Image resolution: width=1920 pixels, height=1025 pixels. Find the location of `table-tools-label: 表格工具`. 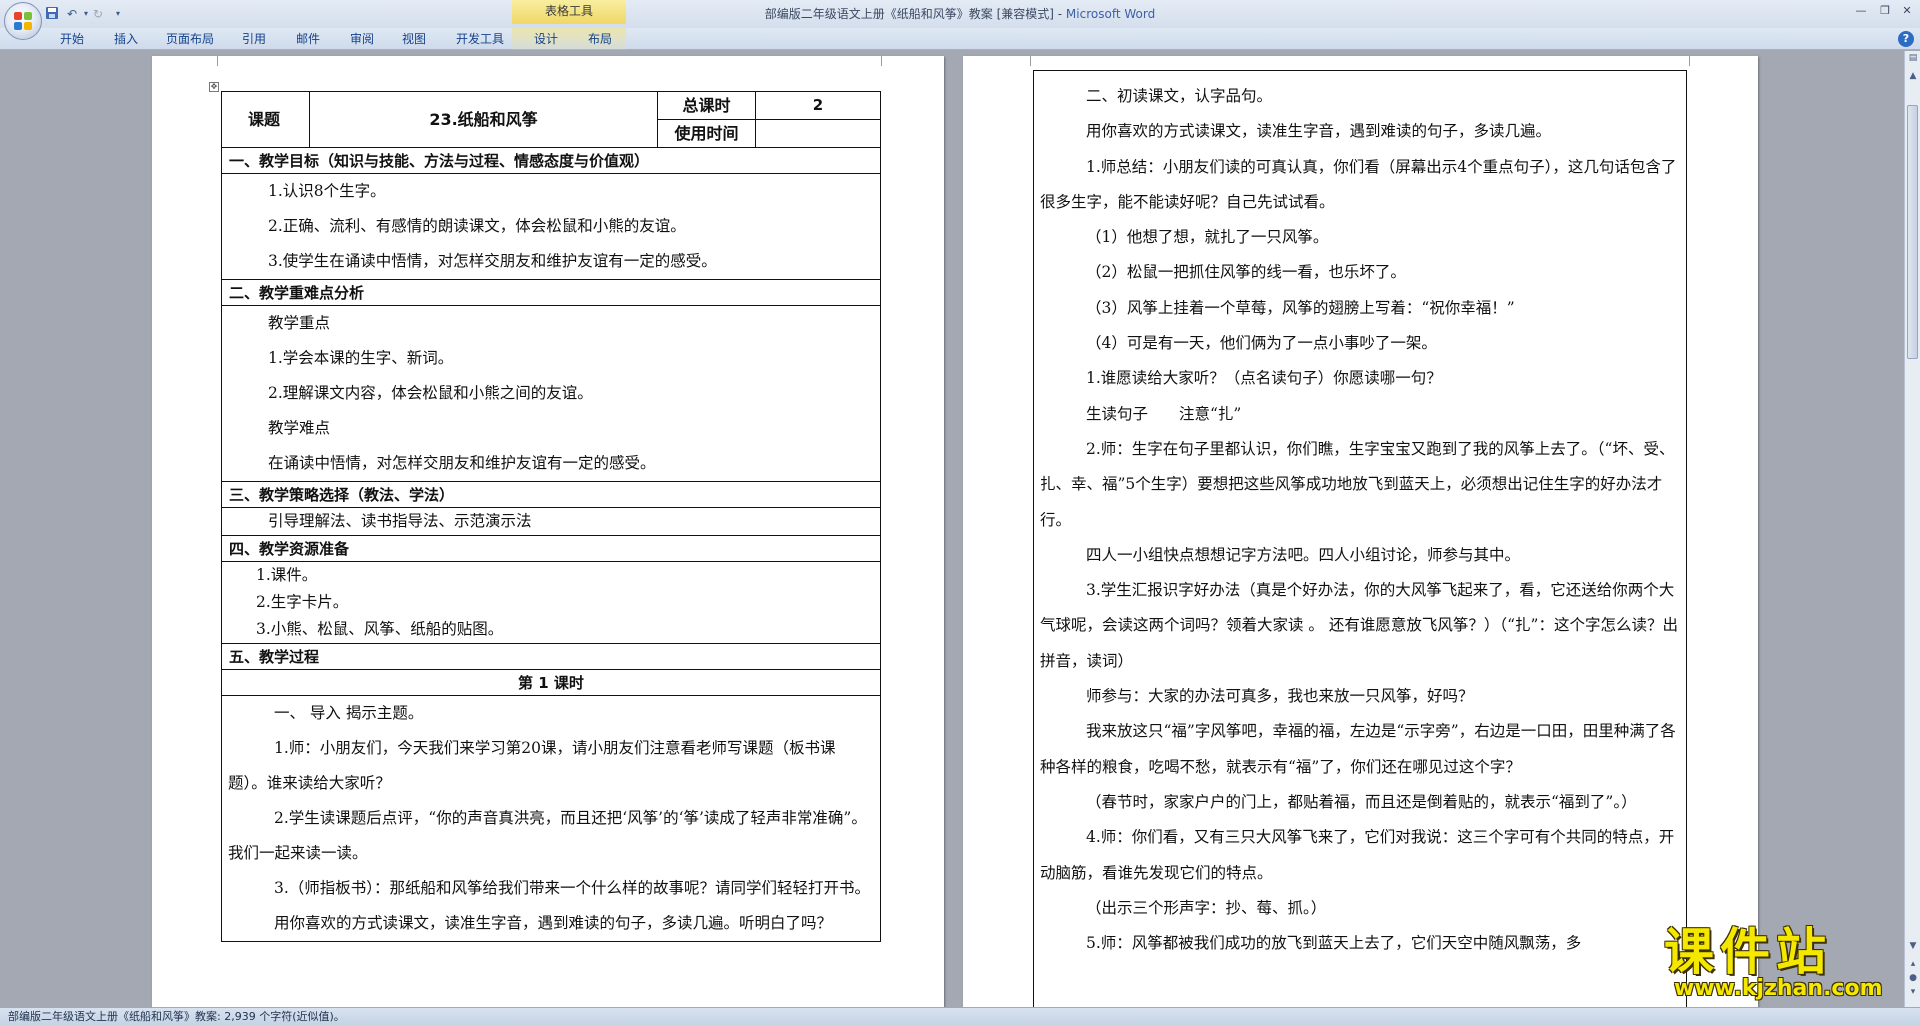

table-tools-label: 表格工具 is located at coordinates (569, 12).